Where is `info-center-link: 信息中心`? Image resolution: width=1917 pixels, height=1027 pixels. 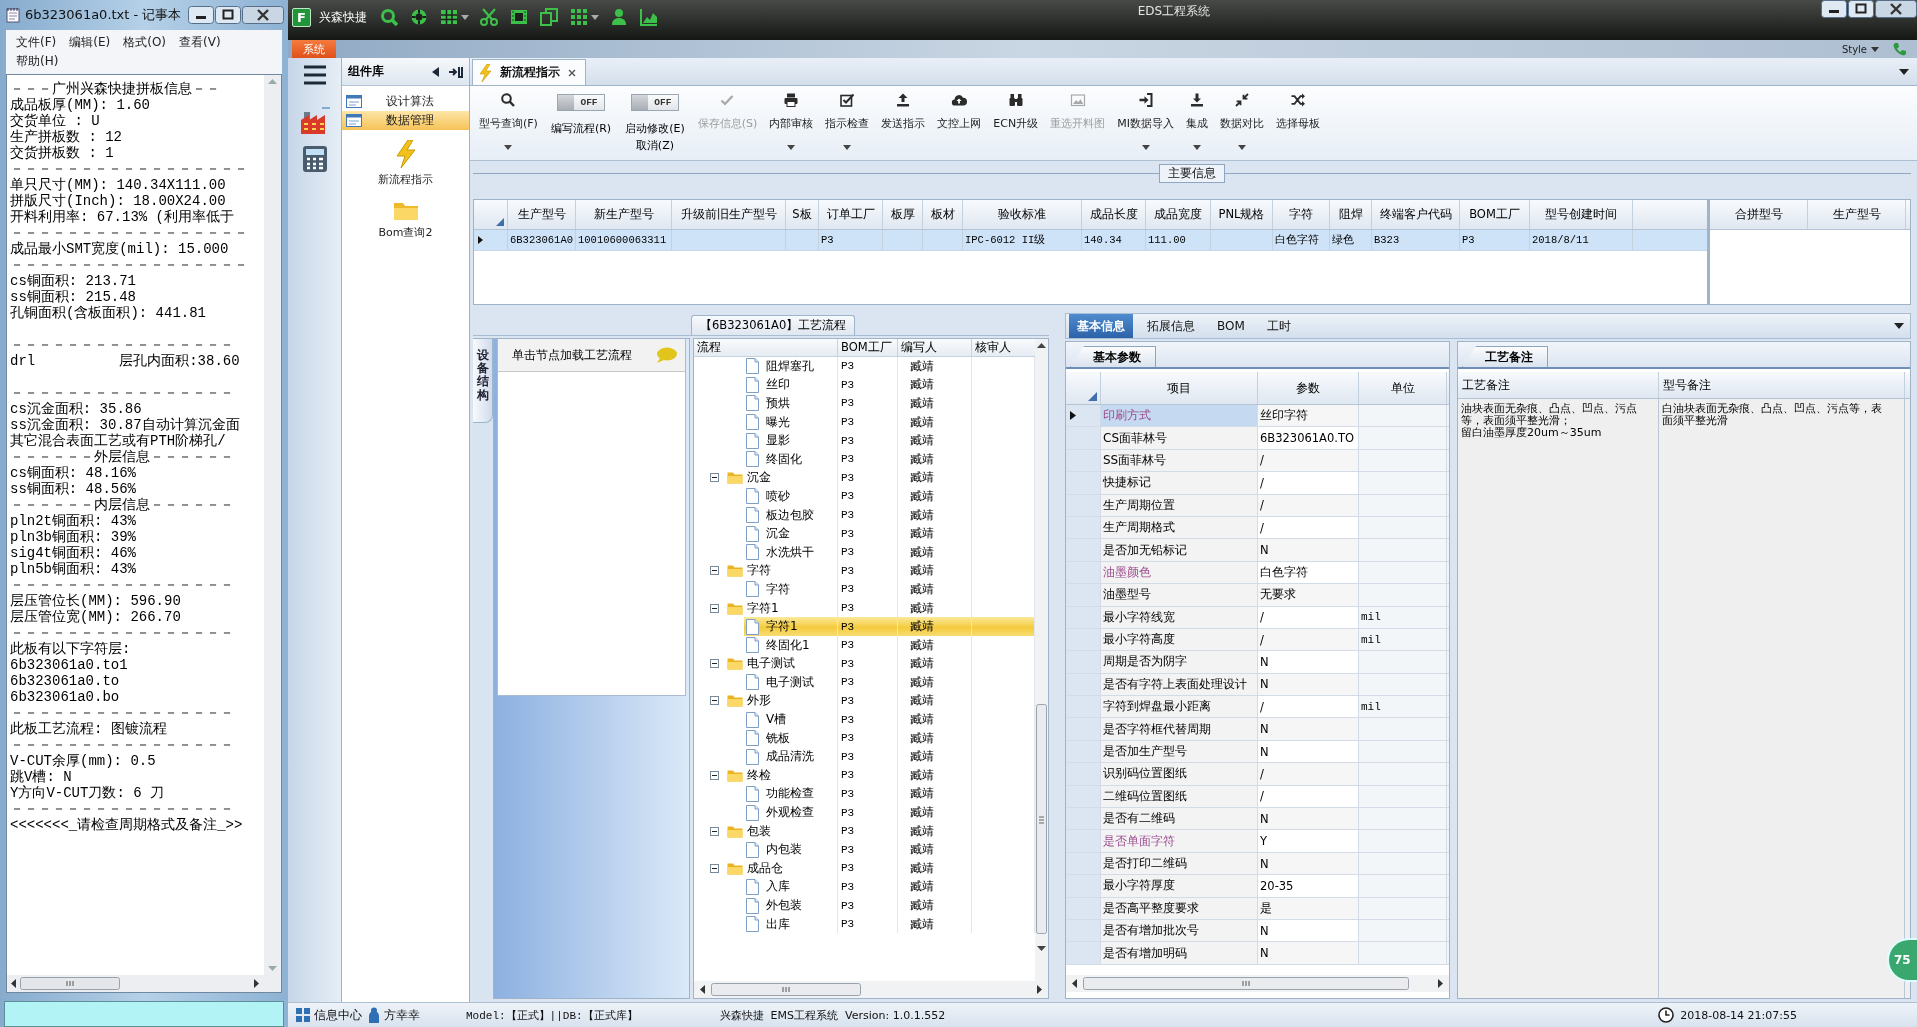 info-center-link: 信息中心 is located at coordinates (332, 1015).